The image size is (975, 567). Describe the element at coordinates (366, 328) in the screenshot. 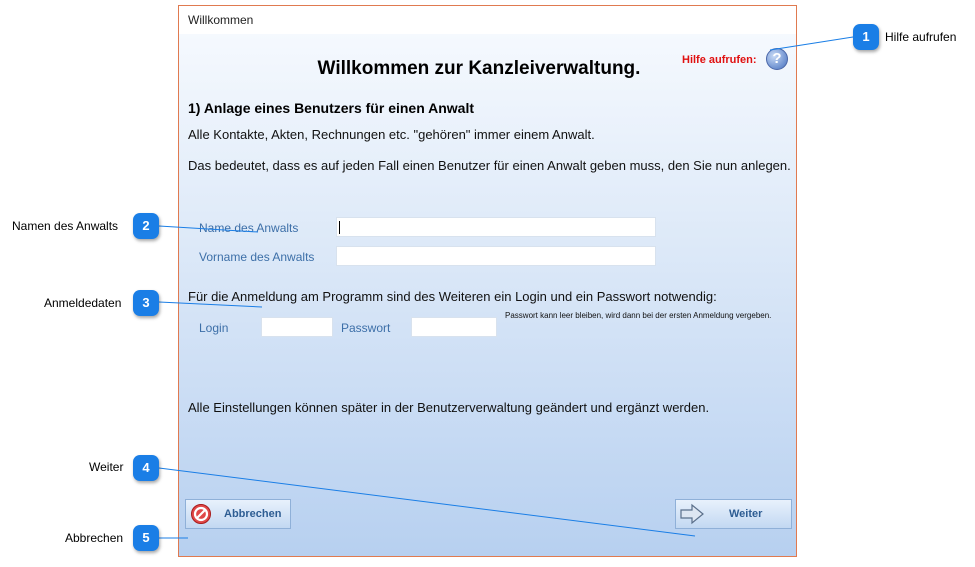

I see `password-label: Passwort` at that location.